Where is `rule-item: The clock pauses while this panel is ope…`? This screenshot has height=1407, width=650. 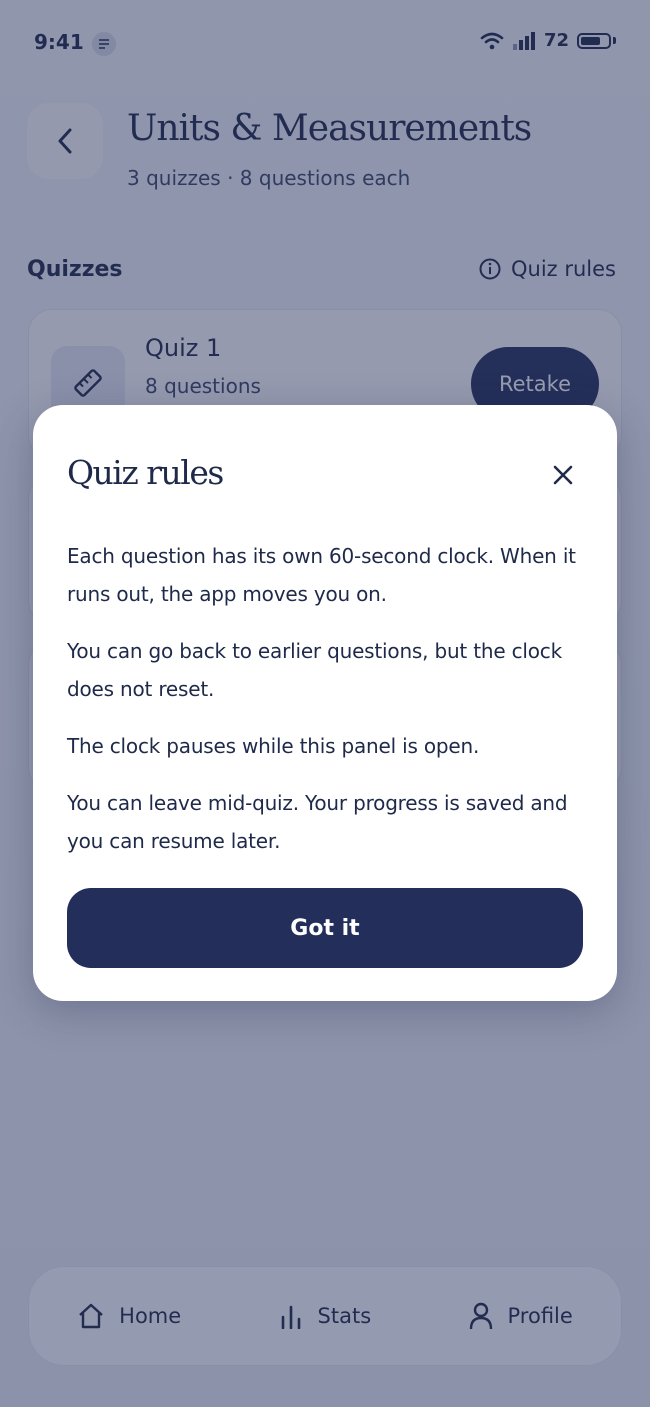 rule-item: The clock pauses while this panel is ope… is located at coordinates (273, 746).